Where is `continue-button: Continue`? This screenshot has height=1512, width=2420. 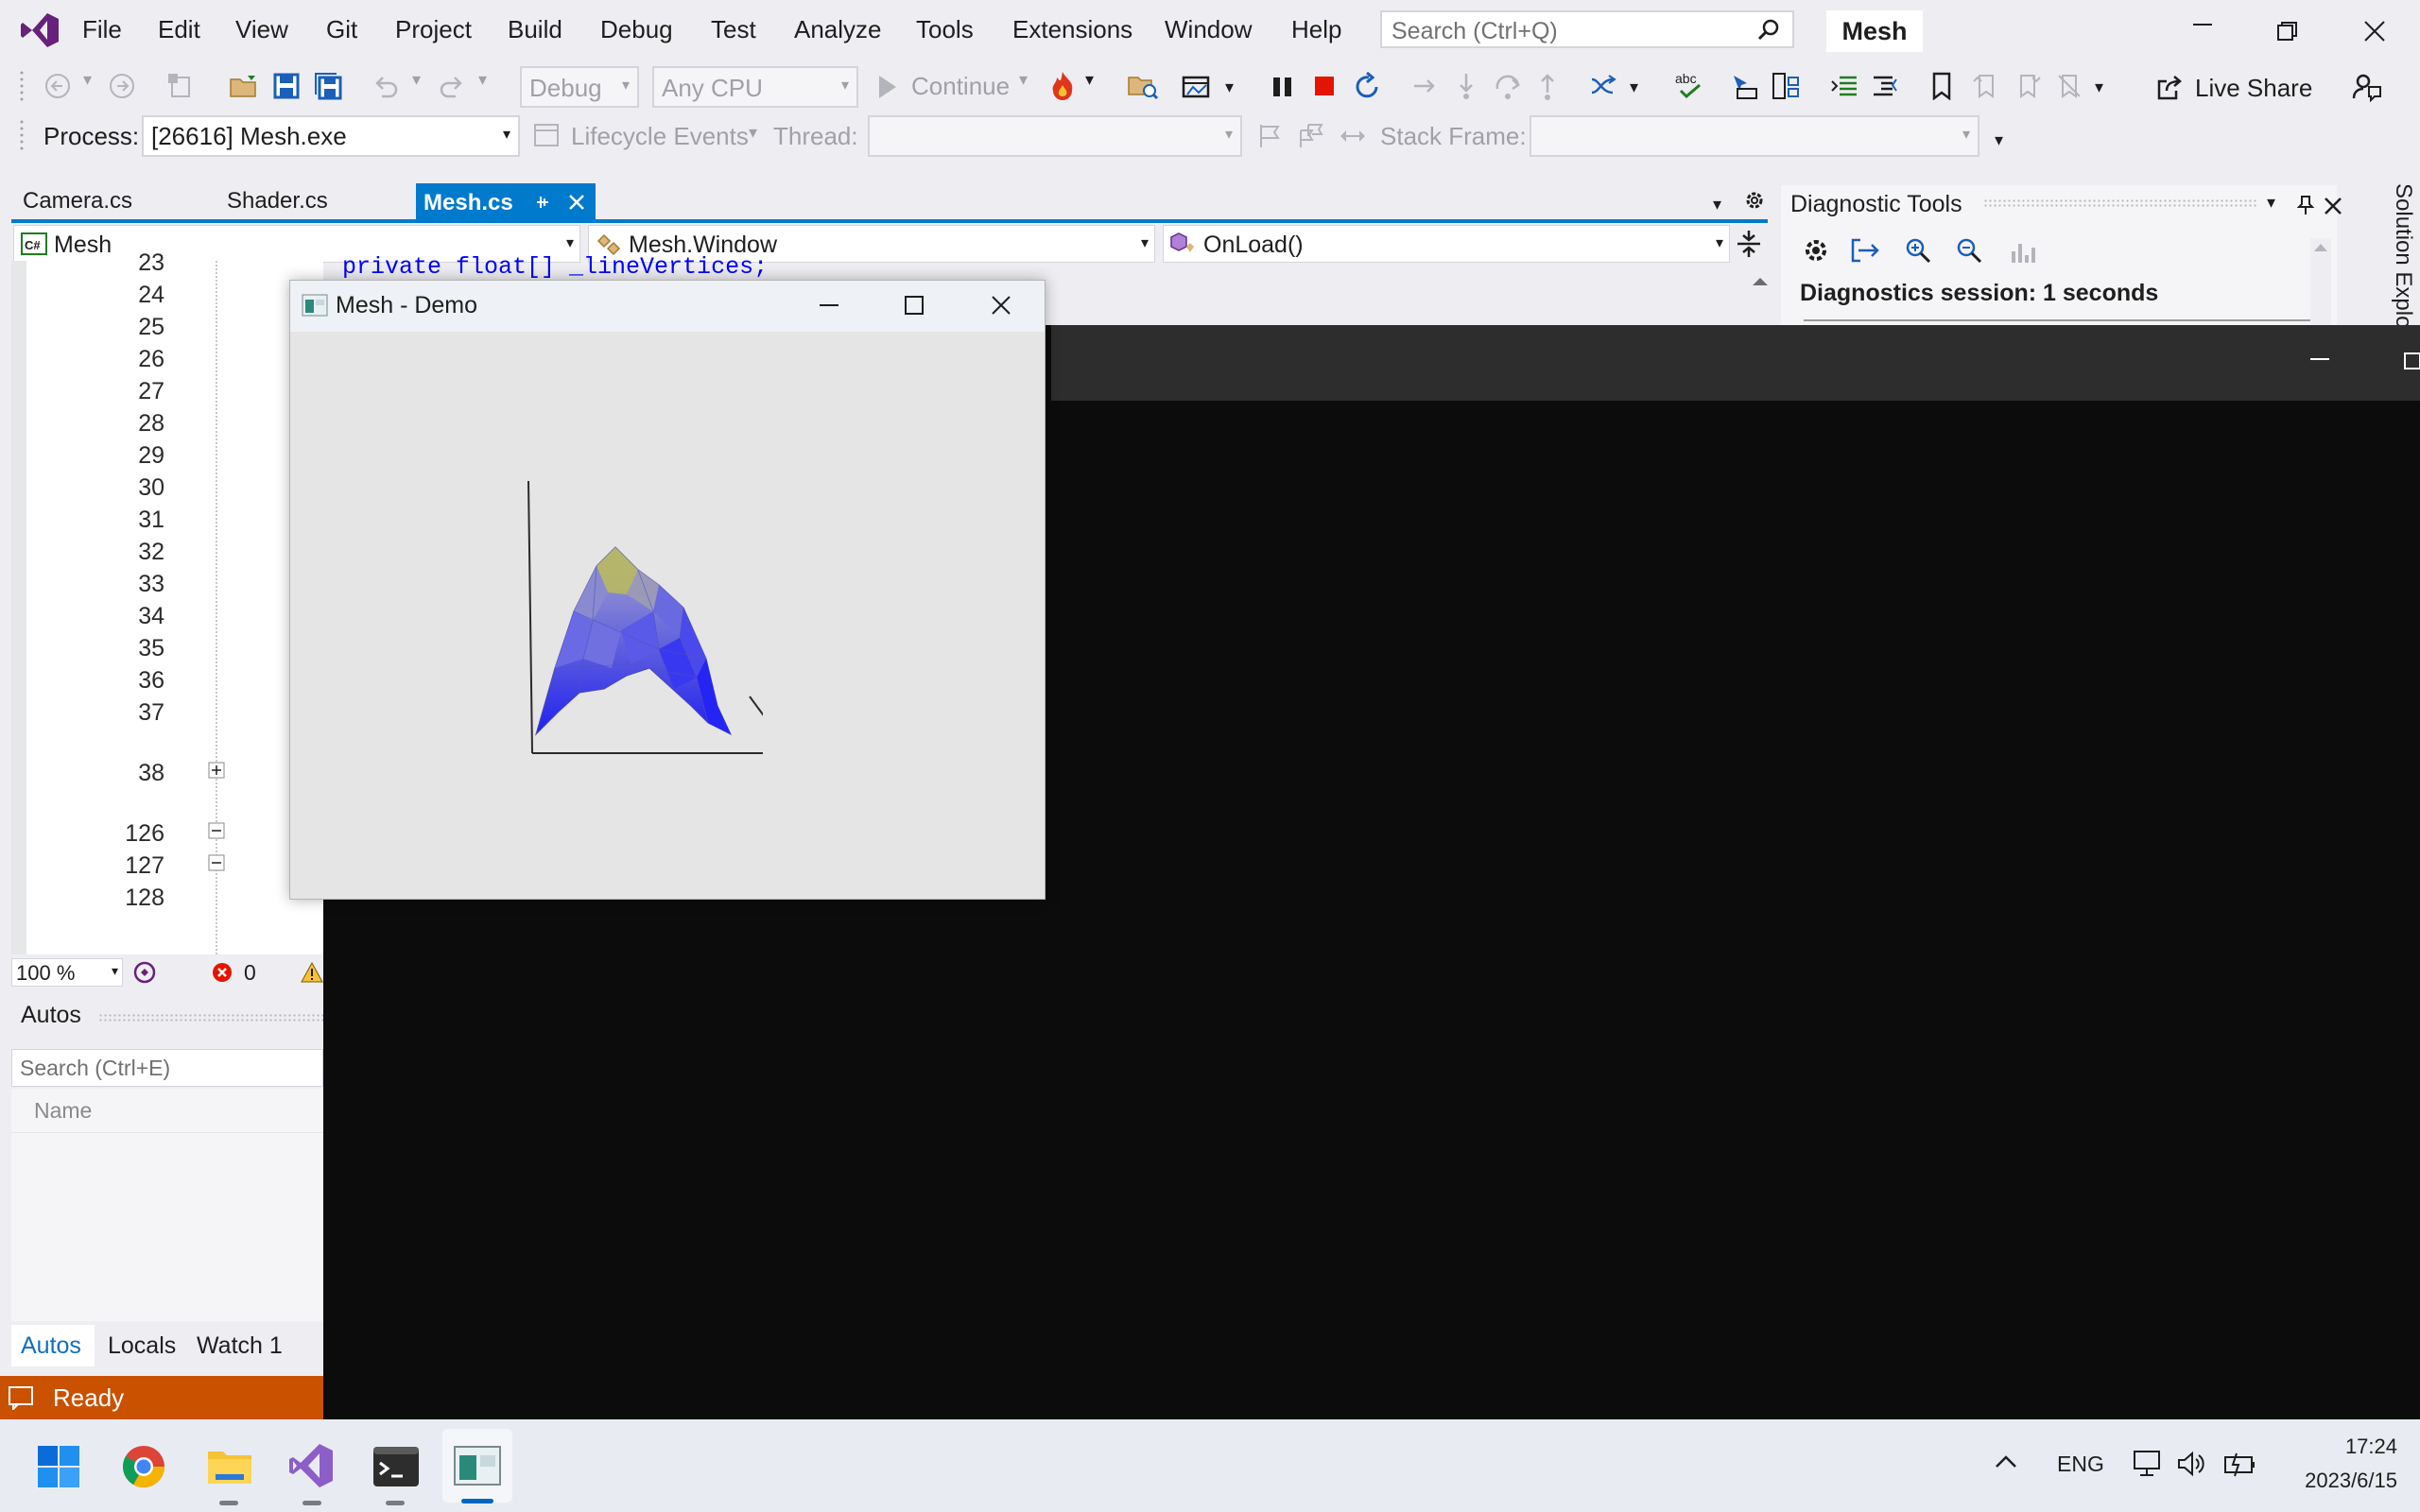 continue-button: Continue is located at coordinates (960, 86).